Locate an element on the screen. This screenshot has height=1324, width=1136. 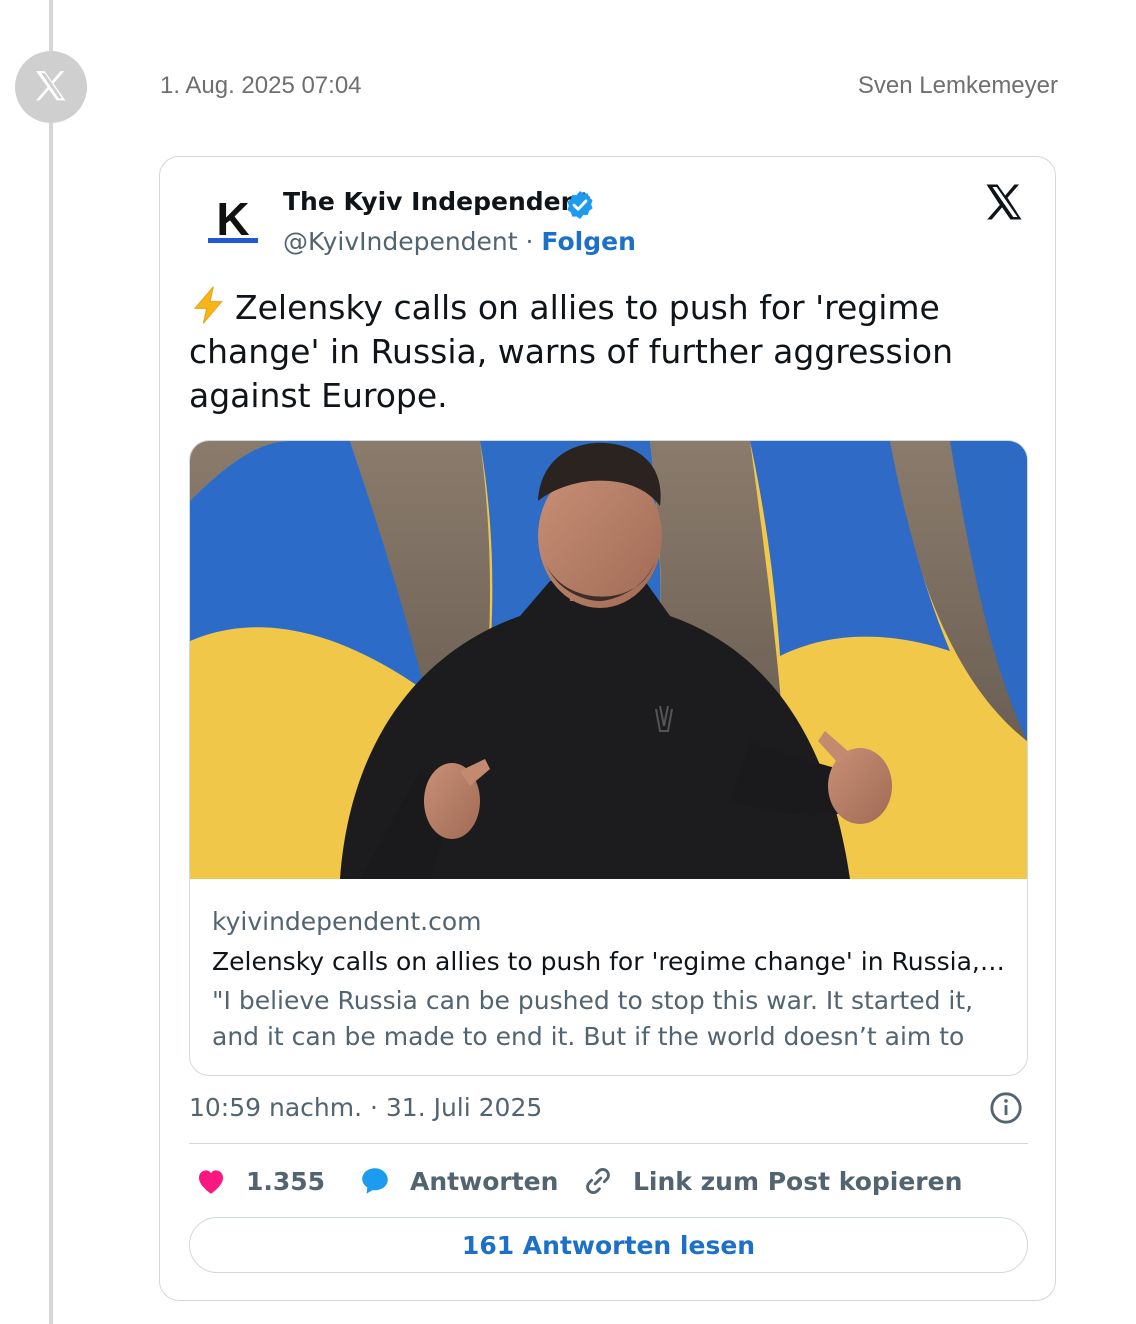
display-name: The Kyiv Independent is located at coordinates (436, 201).